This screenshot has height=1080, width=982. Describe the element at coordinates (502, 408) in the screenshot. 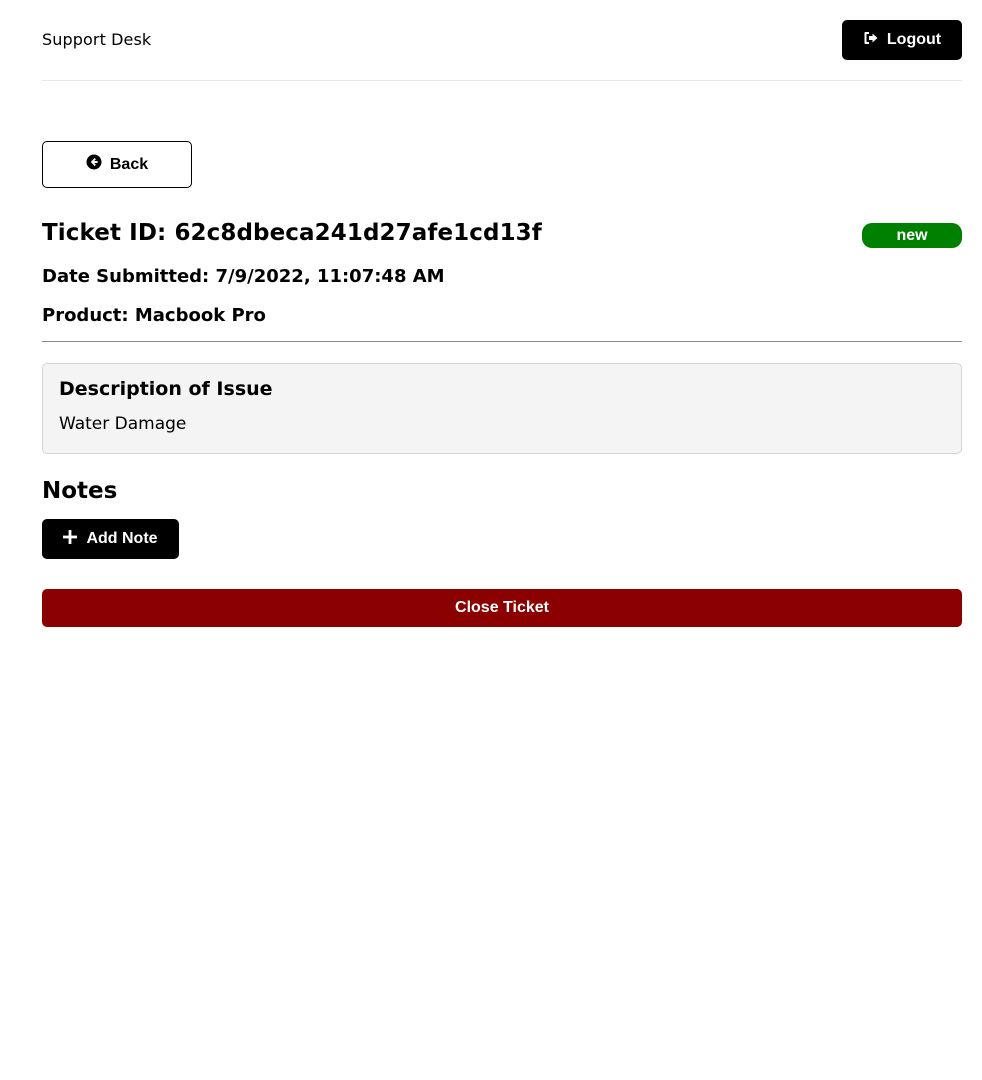

I see `description-box: Description of Issue Water Damage` at that location.